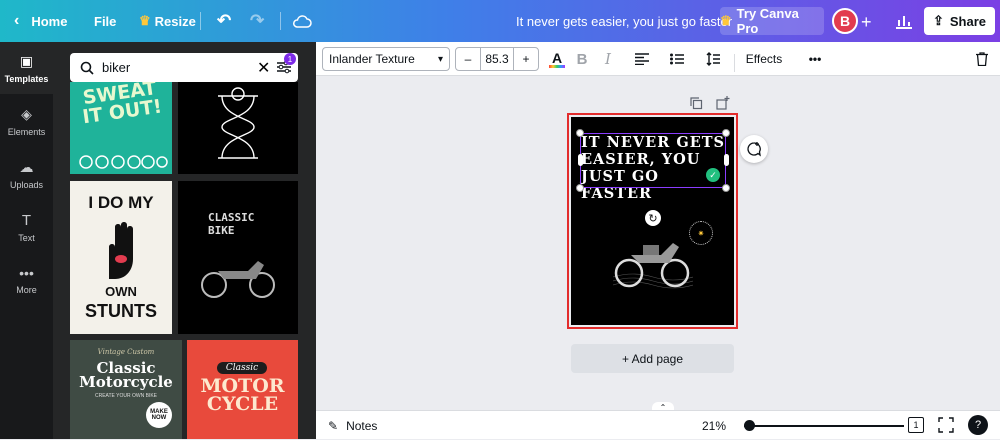  I want to click on duplicate-page-icon, so click(697, 104).